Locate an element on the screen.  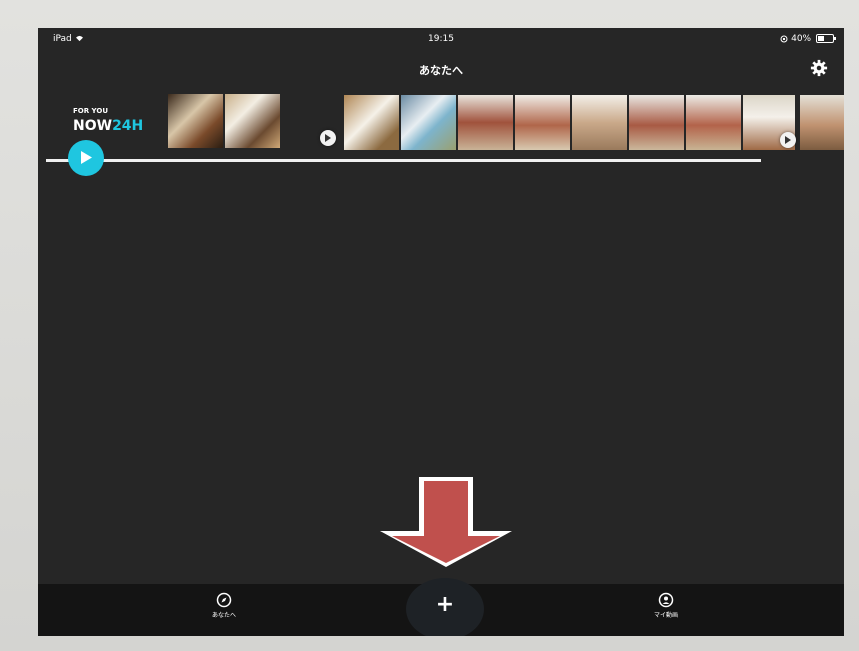
play-button is located at coordinates (86, 158).